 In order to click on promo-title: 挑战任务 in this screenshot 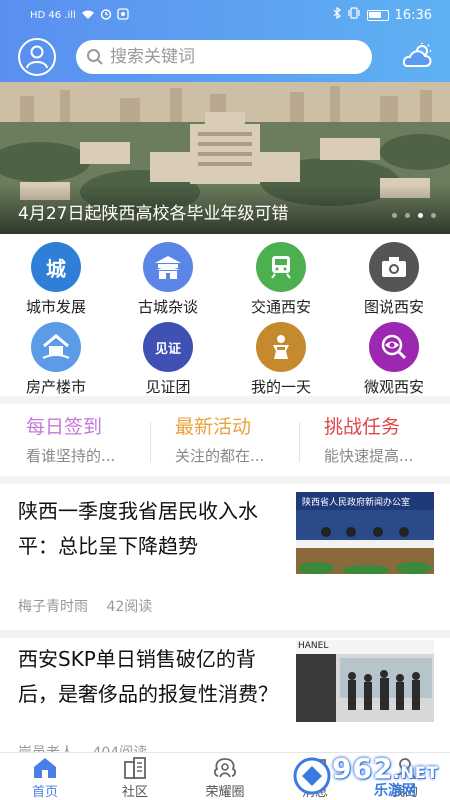, I will do `click(362, 427)`.